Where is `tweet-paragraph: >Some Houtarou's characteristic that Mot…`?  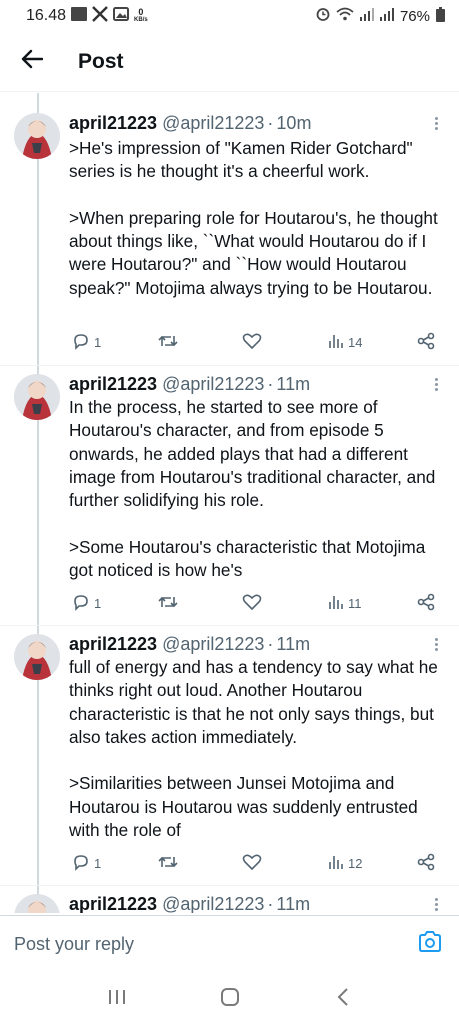
tweet-paragraph: >Some Houtarou's characteristic that Mot… is located at coordinates (247, 558).